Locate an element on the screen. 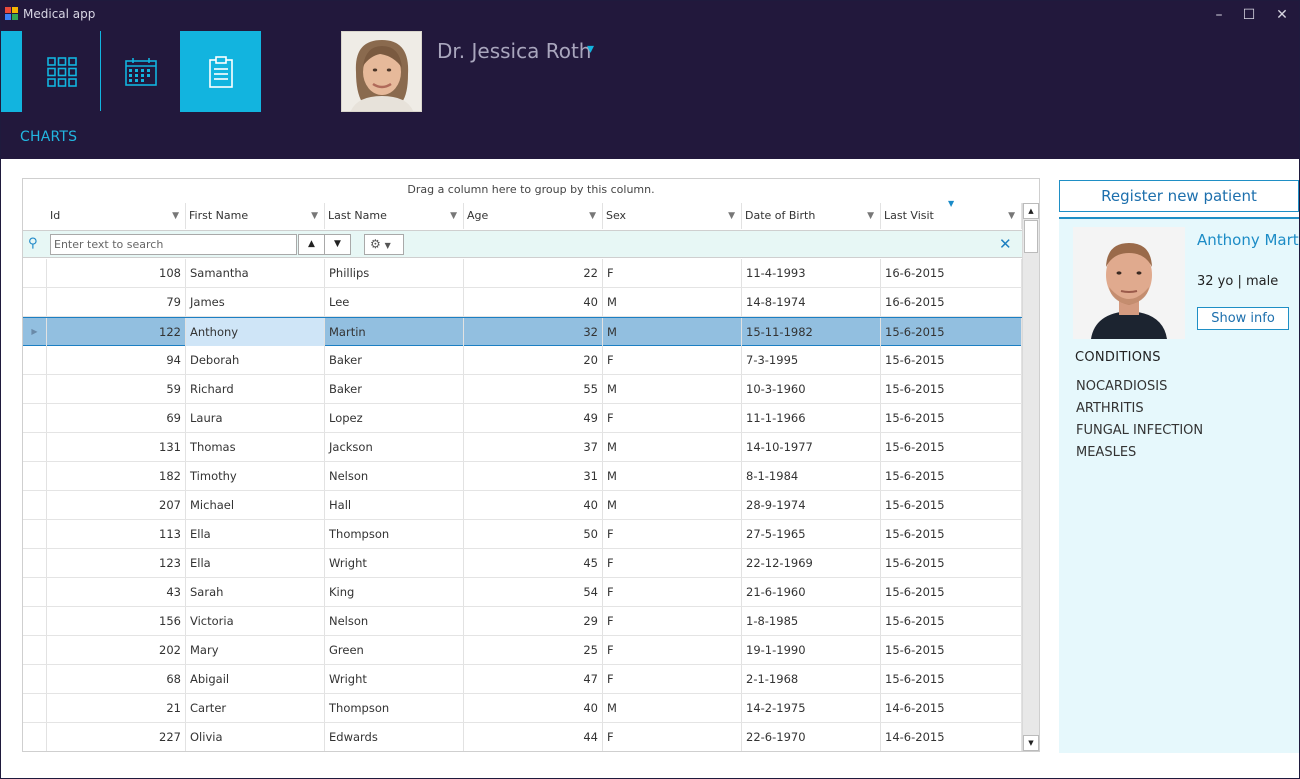 The height and width of the screenshot is (779, 1300). find-next-button: ▼ is located at coordinates (337, 244).